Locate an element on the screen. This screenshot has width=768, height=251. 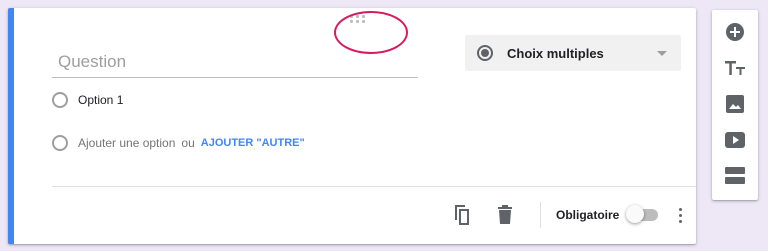
add-video-button is located at coordinates (735, 140).